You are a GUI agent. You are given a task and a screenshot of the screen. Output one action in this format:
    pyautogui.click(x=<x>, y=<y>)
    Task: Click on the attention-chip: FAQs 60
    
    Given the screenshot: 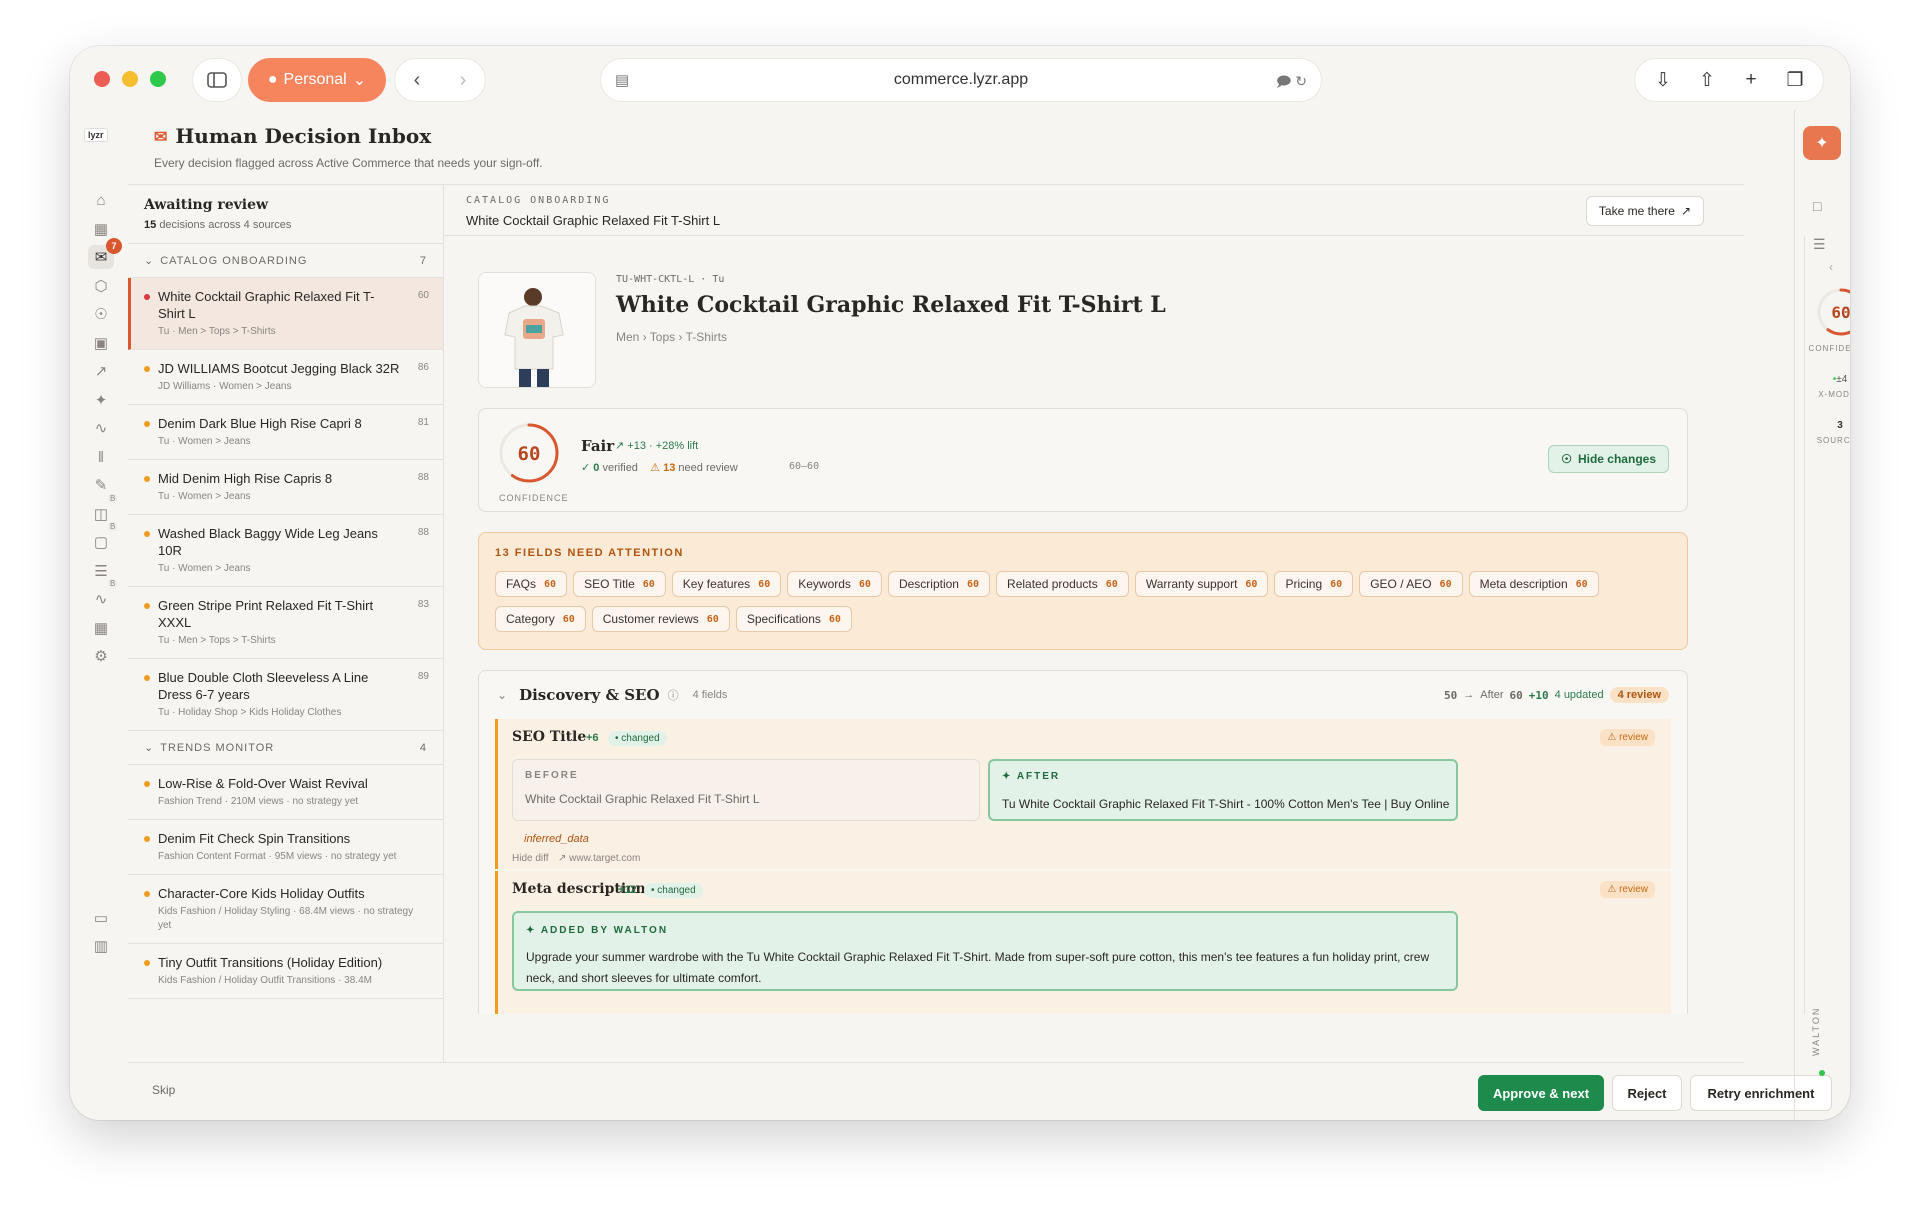 What is the action you would take?
    pyautogui.click(x=531, y=584)
    